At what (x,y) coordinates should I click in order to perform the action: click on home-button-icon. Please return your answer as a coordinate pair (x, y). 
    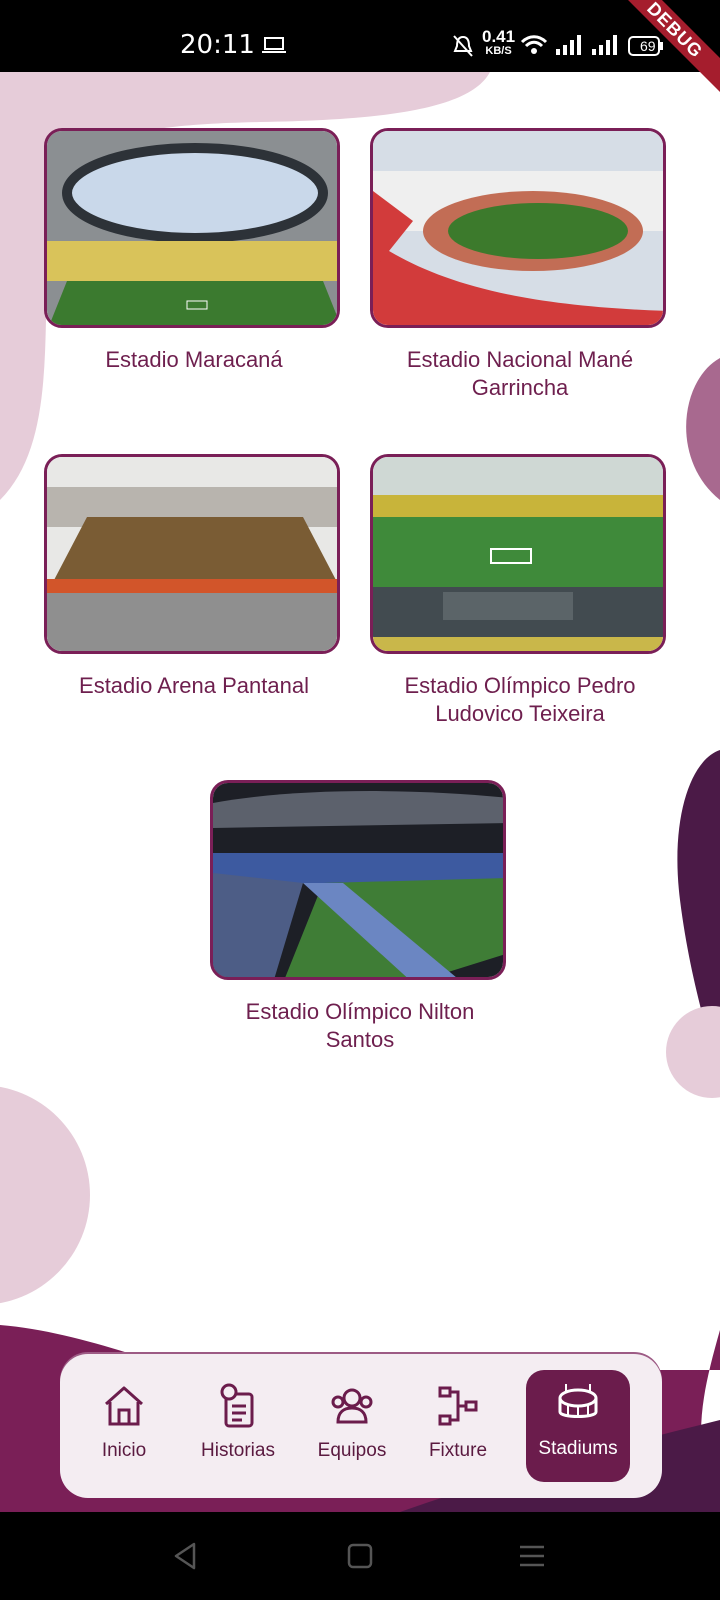
    Looking at the image, I should click on (360, 1556).